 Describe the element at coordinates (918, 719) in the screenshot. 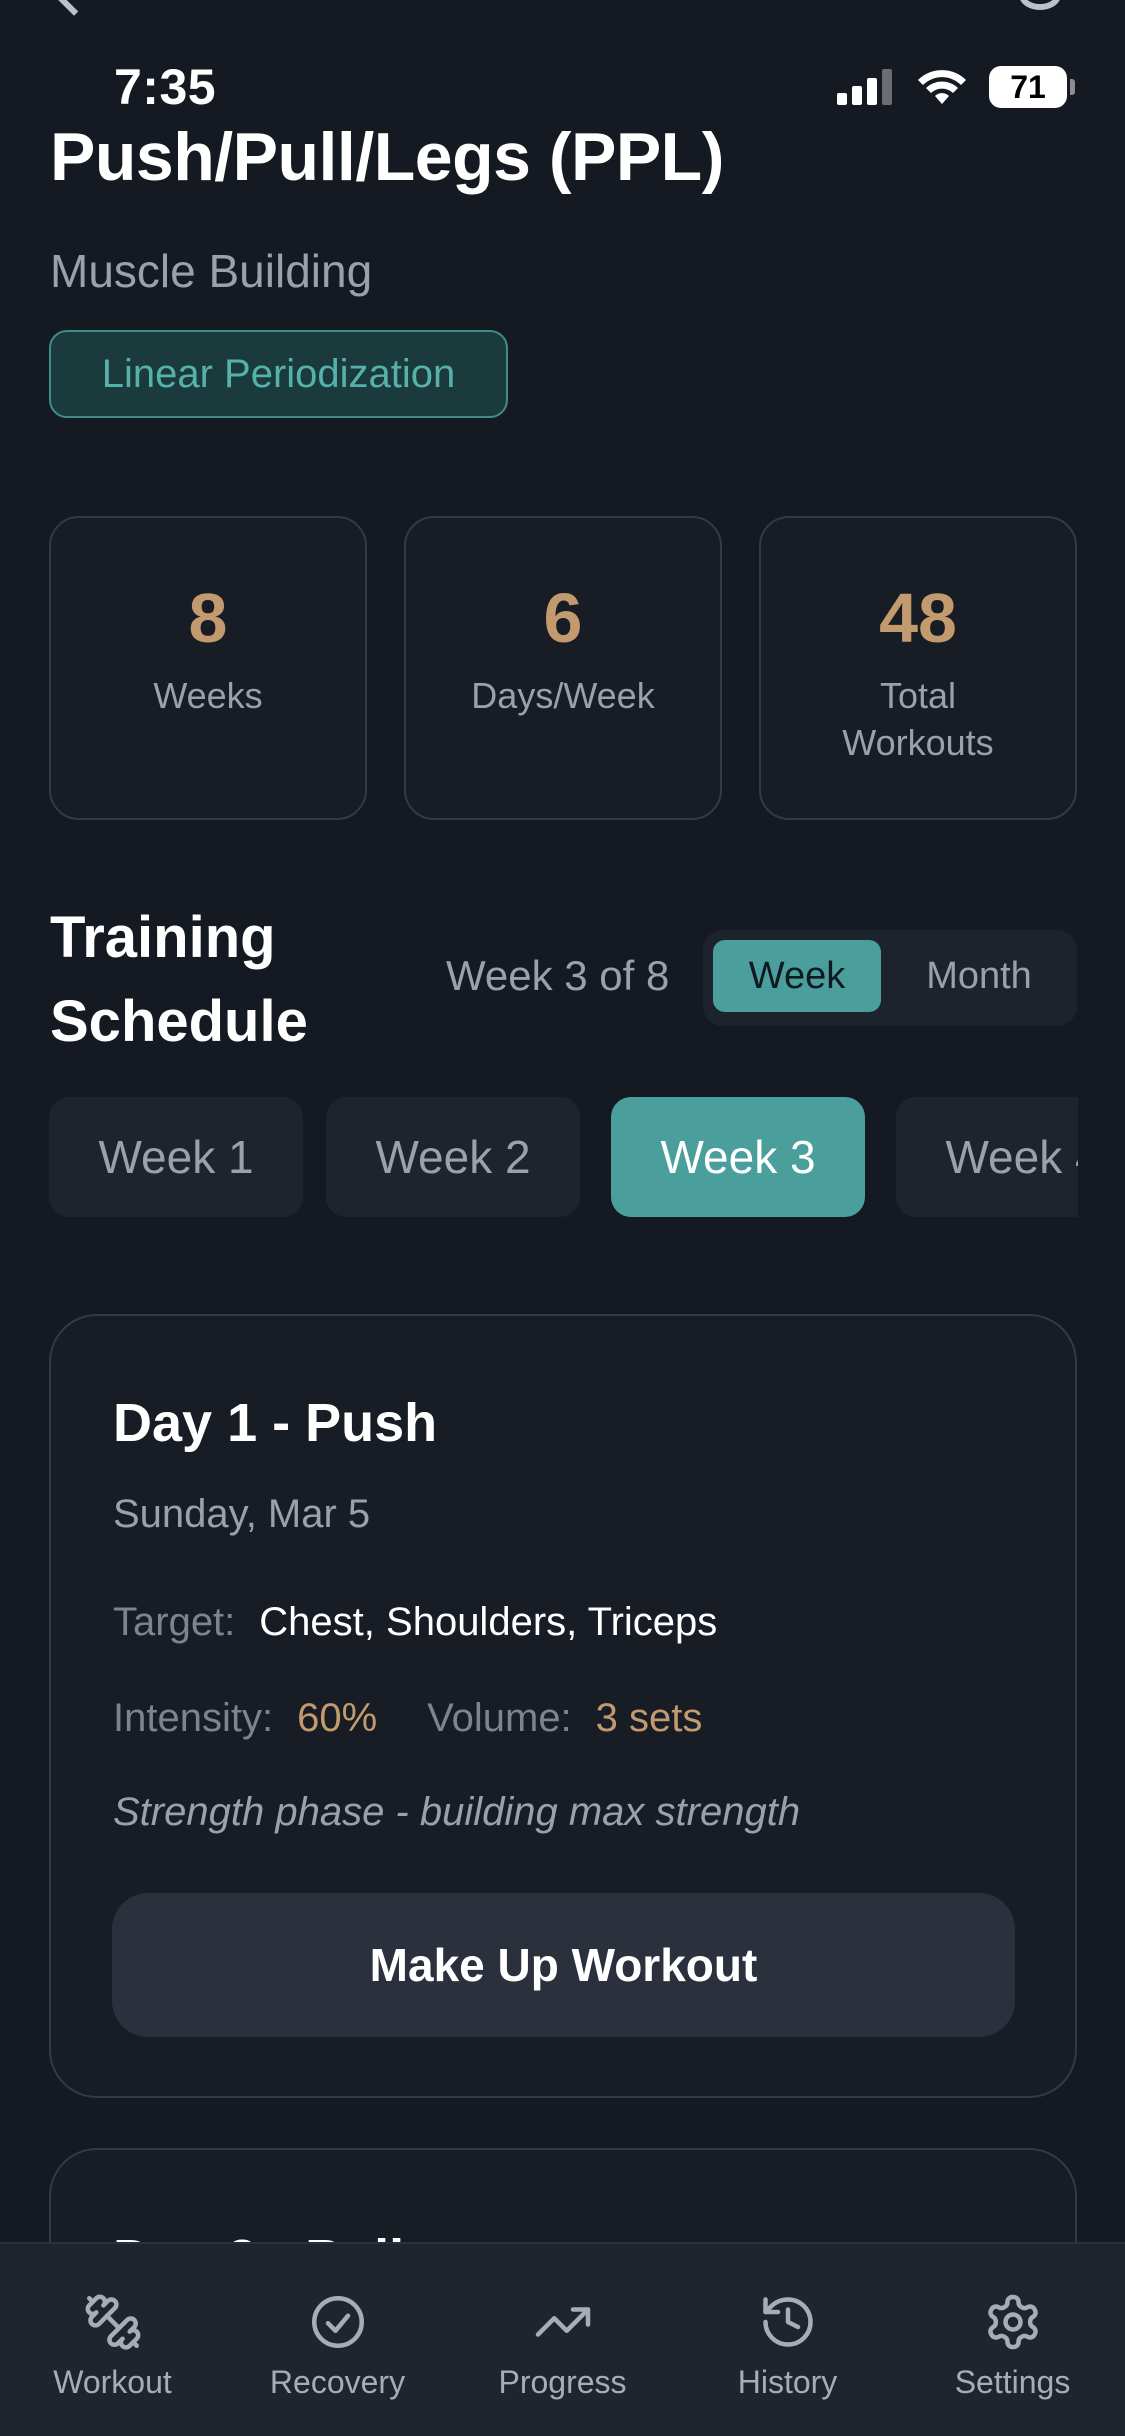

I see `stat-label: Total Workouts` at that location.